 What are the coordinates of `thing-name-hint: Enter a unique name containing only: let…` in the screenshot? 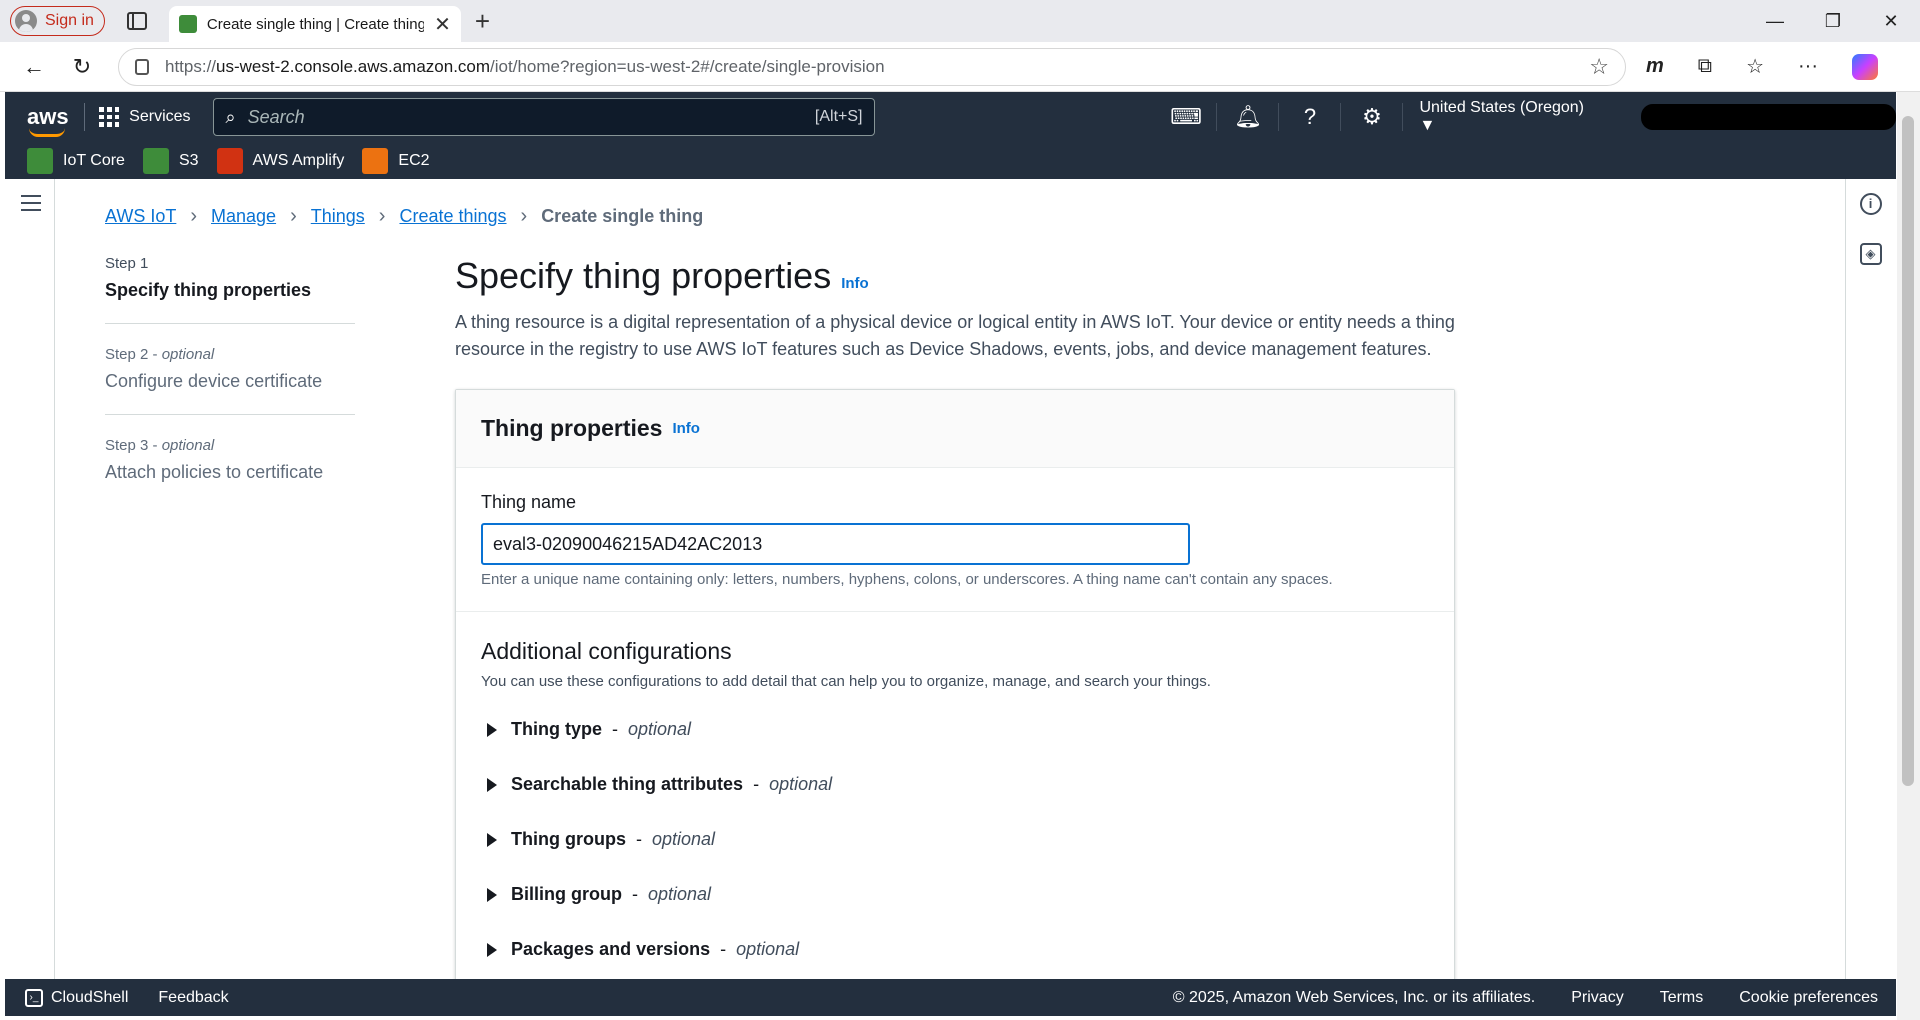 It's located at (907, 579).